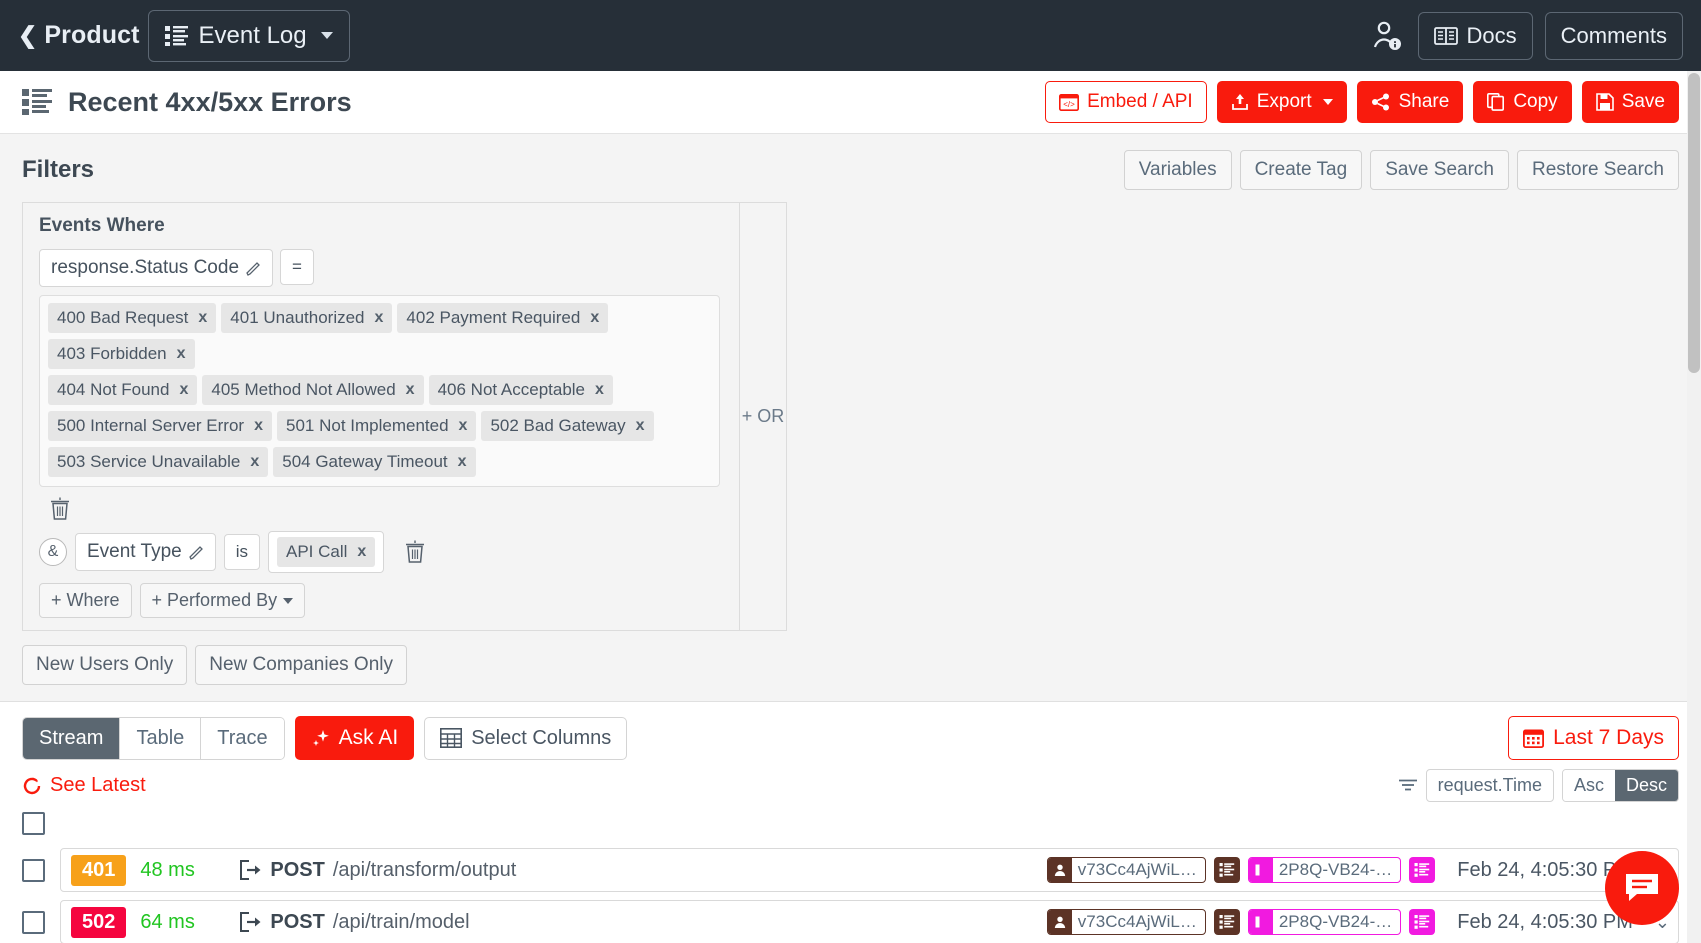  Describe the element at coordinates (252, 35) in the screenshot. I see `event-log-nav-label: Event Log` at that location.